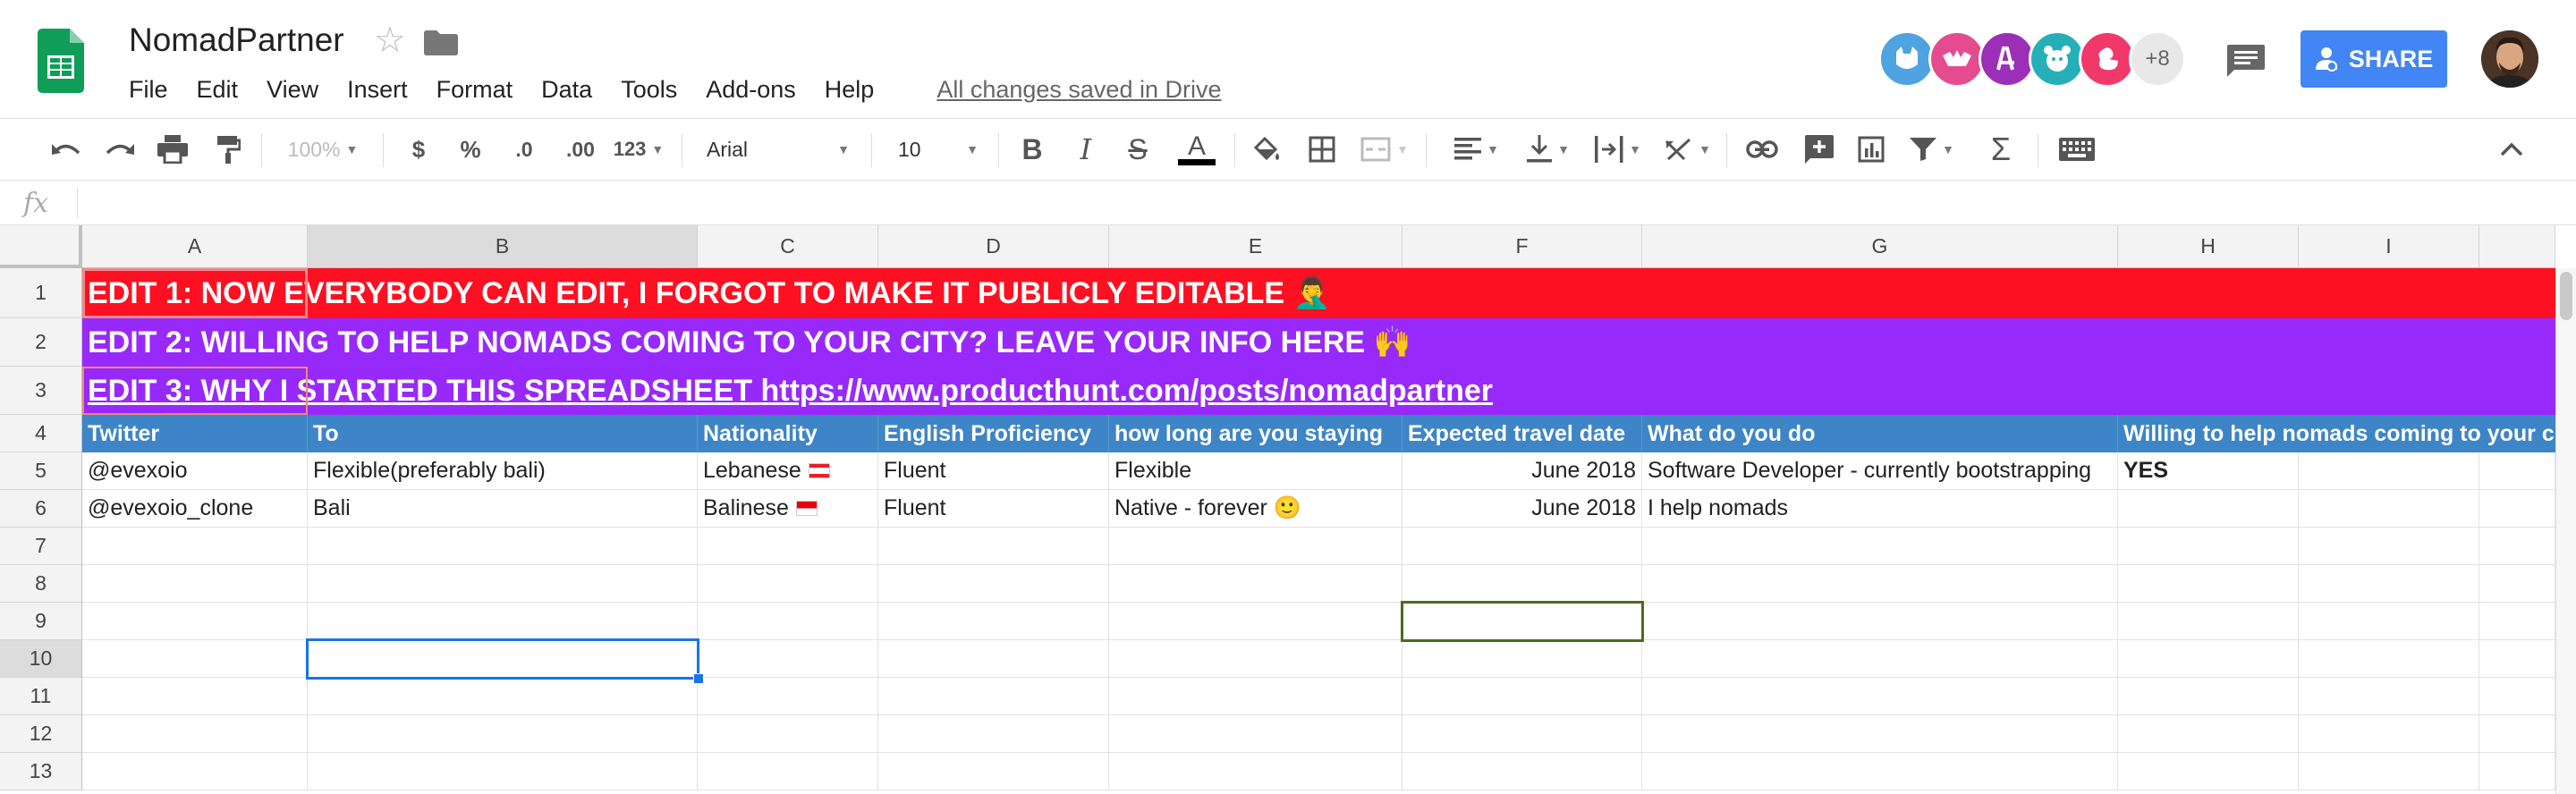  What do you see at coordinates (993, 471) in the screenshot?
I see `cell-d5: Fluent` at bounding box center [993, 471].